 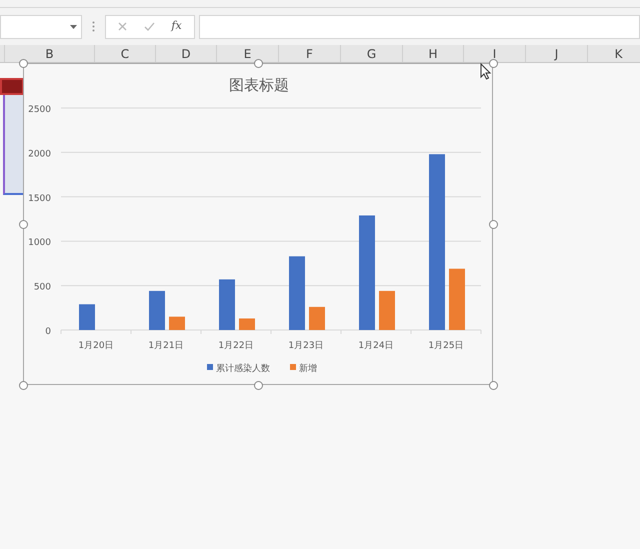 I want to click on mouse-pointer-icon, so click(x=486, y=71).